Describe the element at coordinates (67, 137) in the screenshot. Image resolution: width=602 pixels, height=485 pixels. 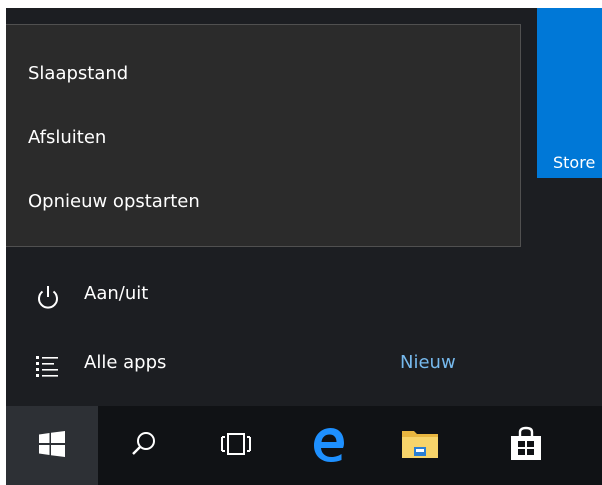
I see `shutdown-option: Afsluiten` at that location.